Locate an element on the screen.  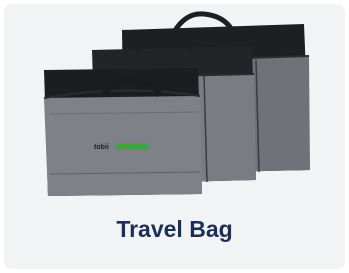
brand-logo: tobii is located at coordinates (121, 147).